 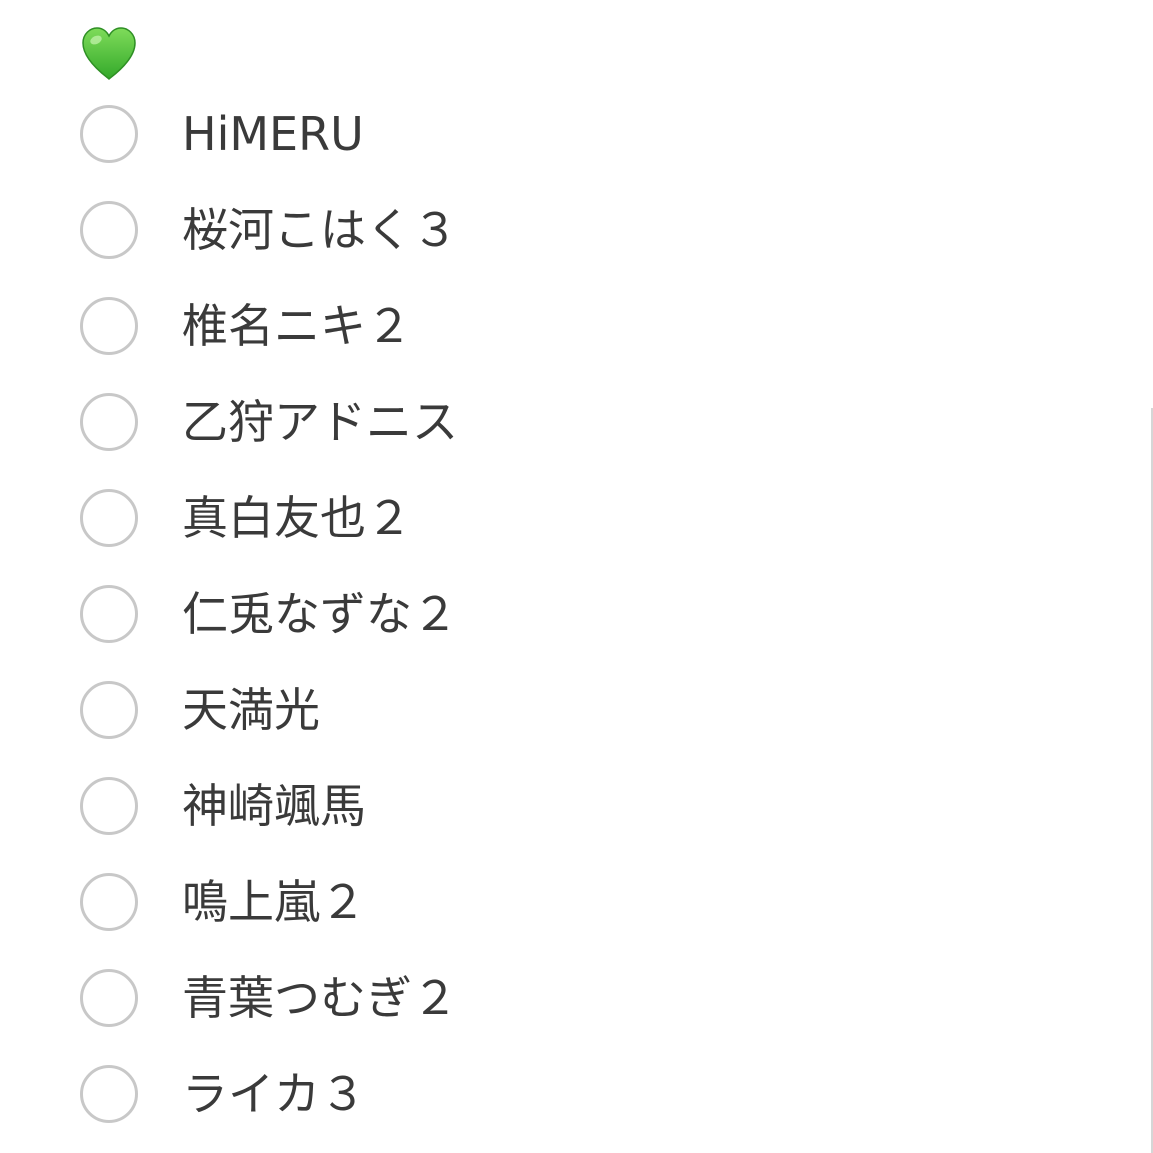 What do you see at coordinates (576, 520) in the screenshot?
I see `list-item: 真白友也２` at bounding box center [576, 520].